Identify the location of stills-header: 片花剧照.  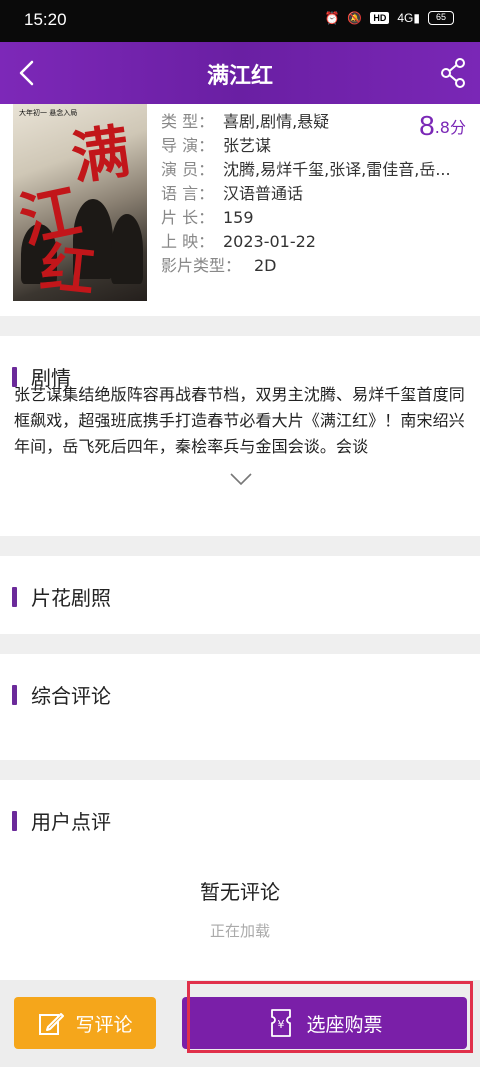
(61, 596).